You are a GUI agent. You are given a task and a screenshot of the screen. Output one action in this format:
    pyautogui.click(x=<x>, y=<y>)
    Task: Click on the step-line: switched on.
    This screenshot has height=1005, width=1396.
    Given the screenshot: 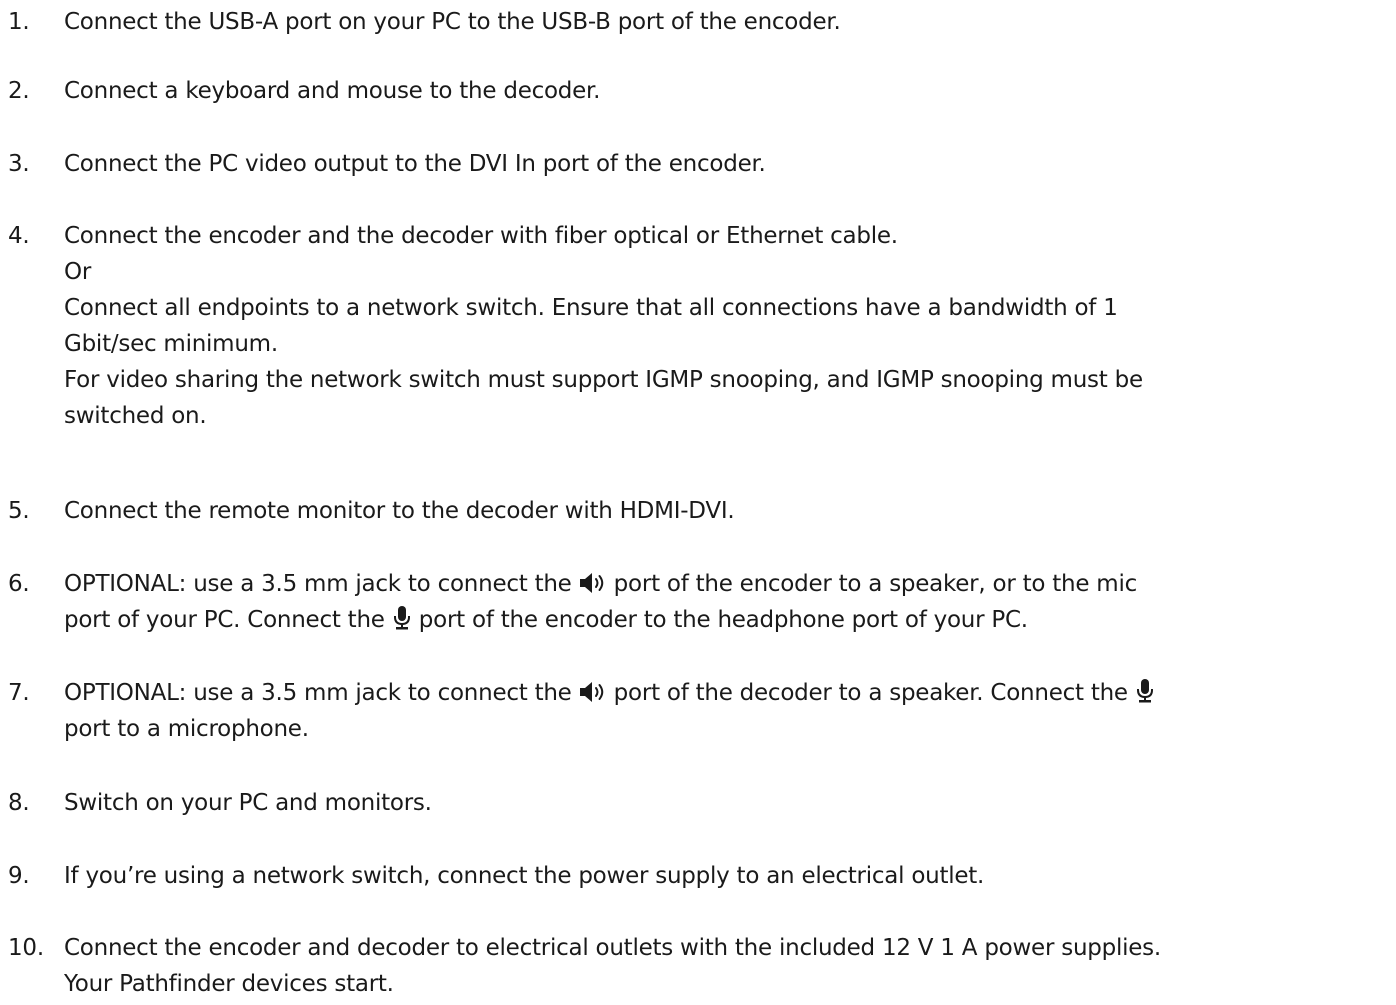 What is the action you would take?
    pyautogui.click(x=135, y=416)
    